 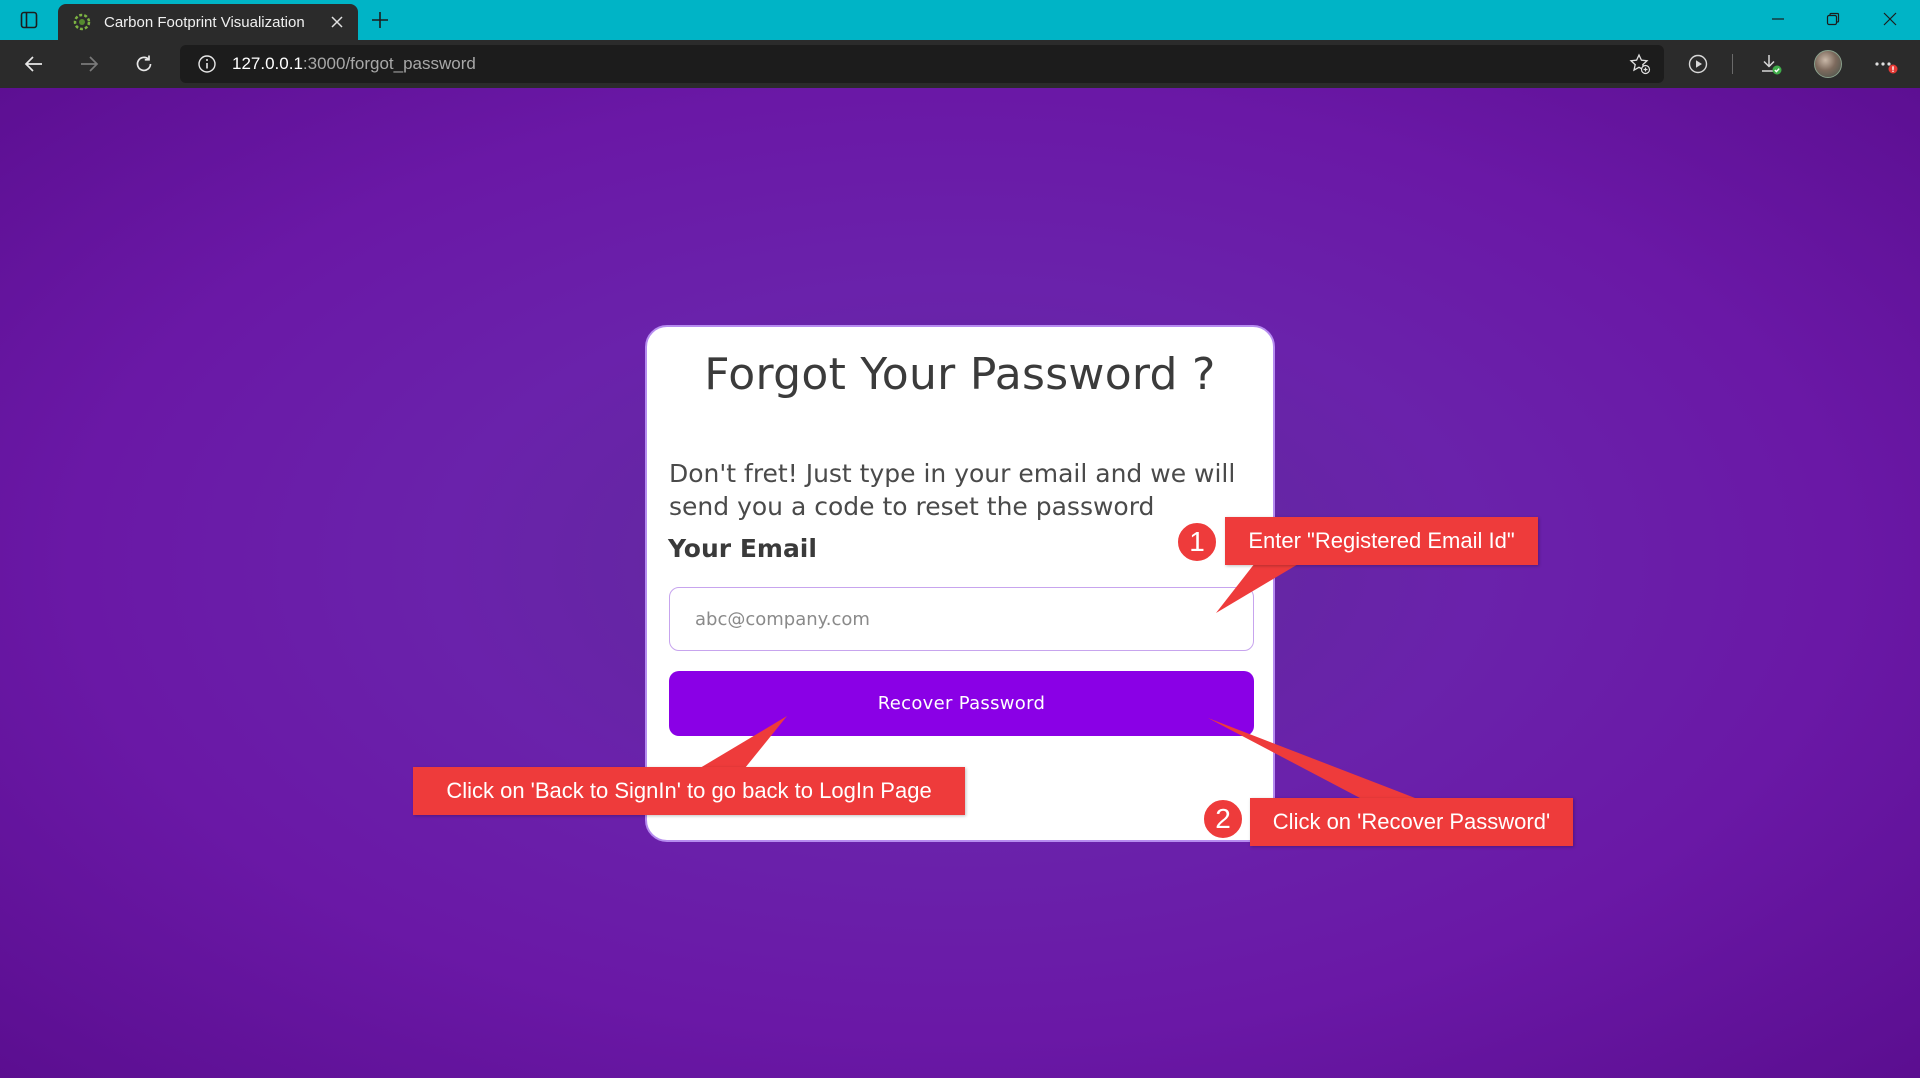 I want to click on tab-close-icon, so click(x=337, y=22).